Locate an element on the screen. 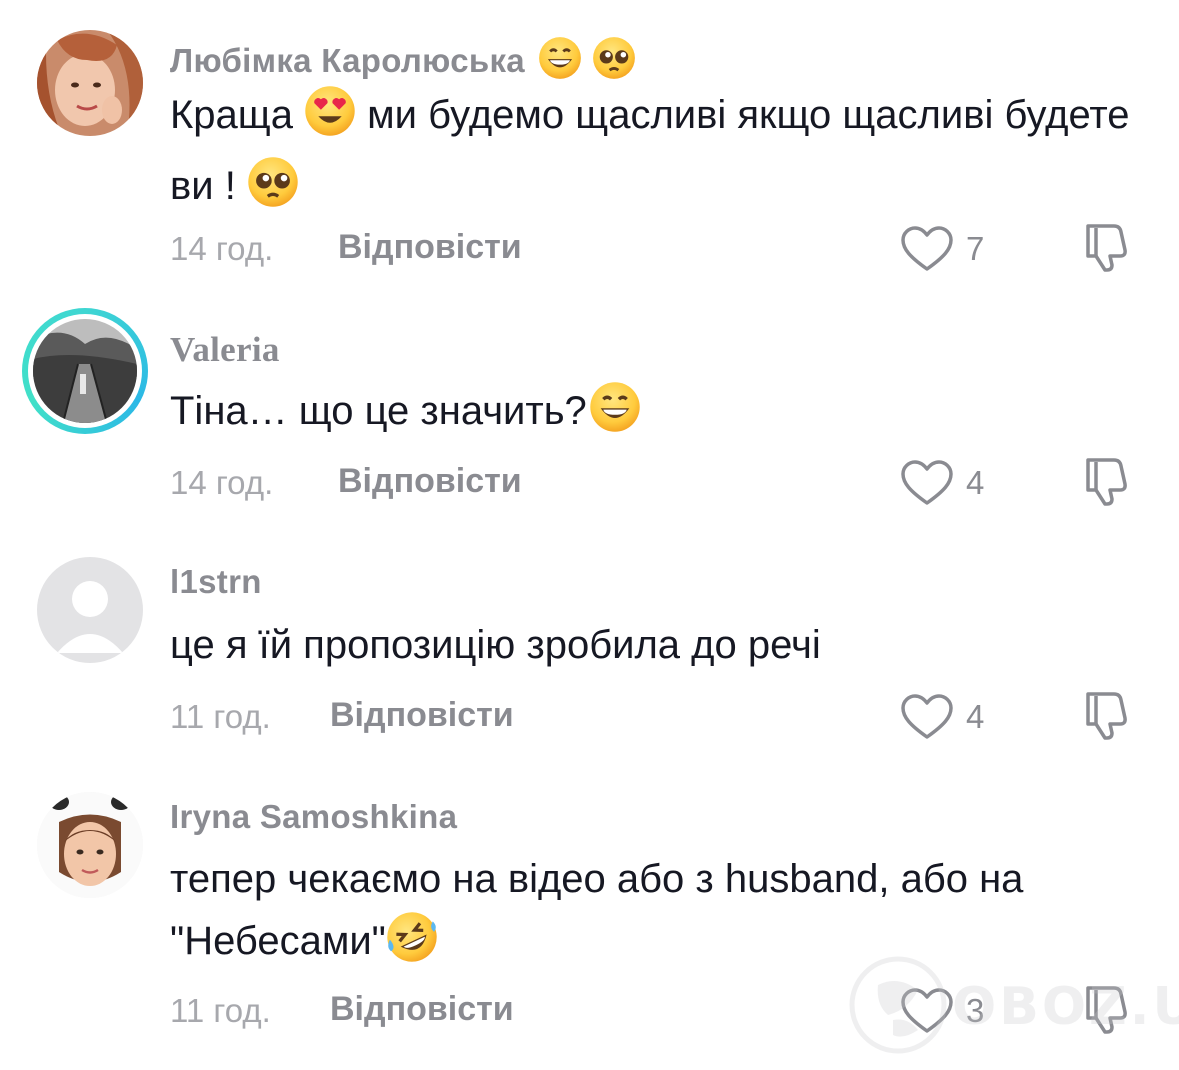 The image size is (1179, 1070). comment-username: Iryna Samoshkina is located at coordinates (313, 817).